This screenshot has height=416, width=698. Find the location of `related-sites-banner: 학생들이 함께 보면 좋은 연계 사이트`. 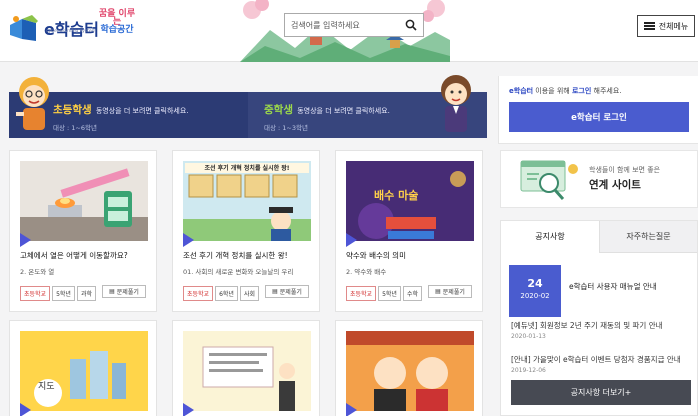

related-sites-banner: 학생들이 함께 보면 좋은 연계 사이트 is located at coordinates (599, 179).